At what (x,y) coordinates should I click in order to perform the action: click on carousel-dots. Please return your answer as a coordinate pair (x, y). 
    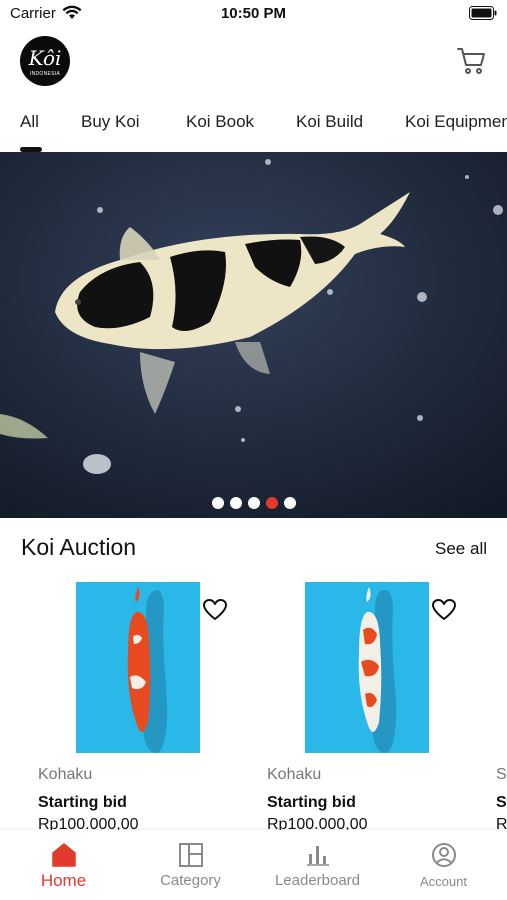
    Looking at the image, I should click on (253, 505).